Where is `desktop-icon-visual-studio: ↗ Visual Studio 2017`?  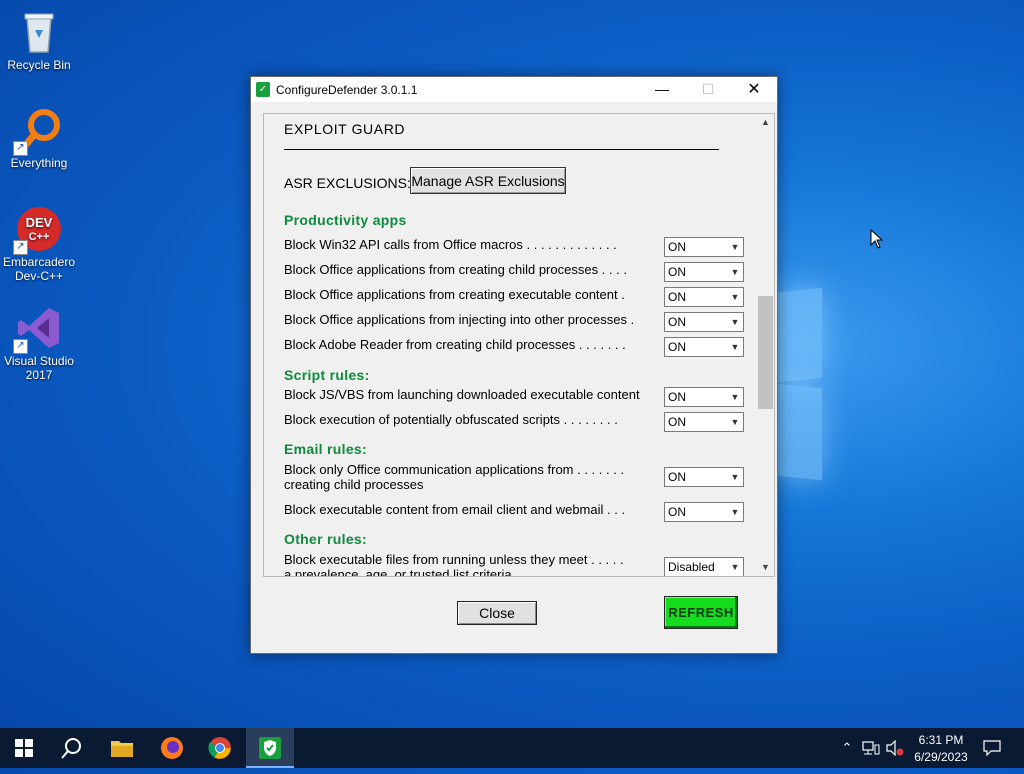 desktop-icon-visual-studio: ↗ Visual Studio 2017 is located at coordinates (39, 343).